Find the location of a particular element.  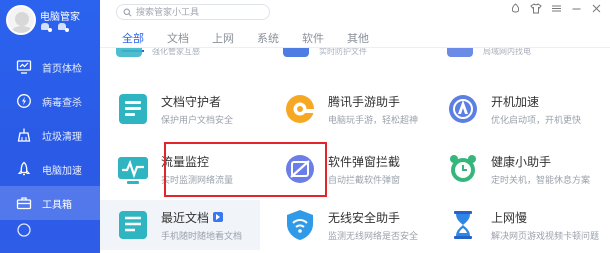

tool-name: 文档守护者 is located at coordinates (191, 101).